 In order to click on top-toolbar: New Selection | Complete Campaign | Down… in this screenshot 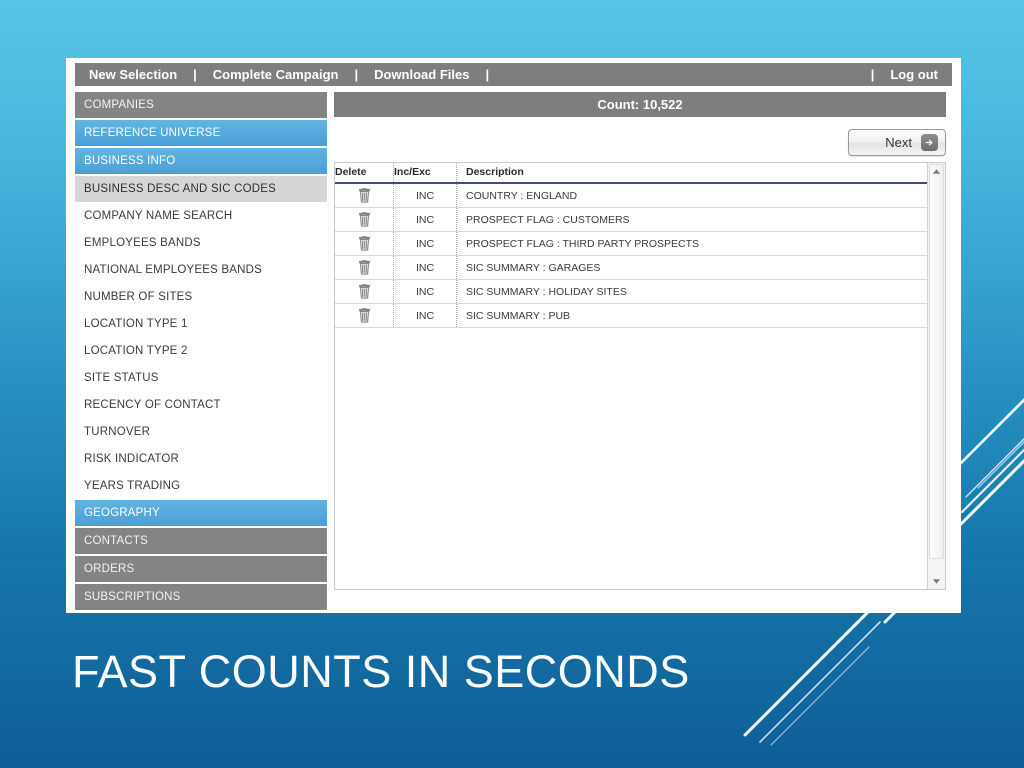, I will do `click(513, 74)`.